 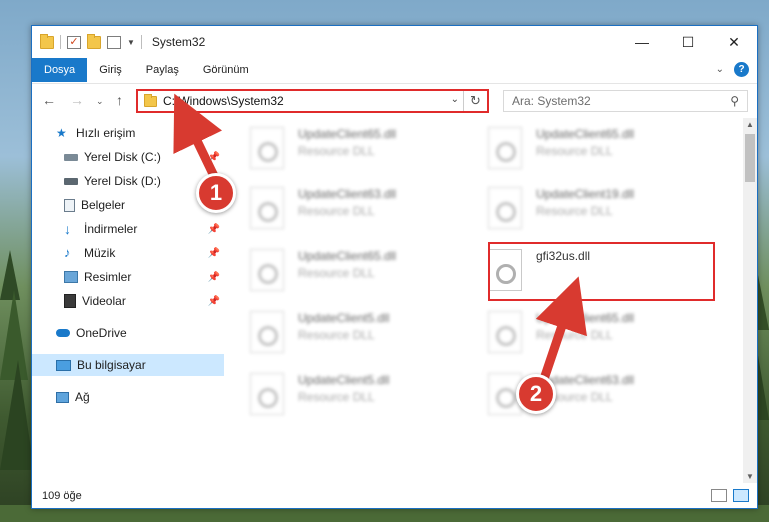 I want to click on details-view-icon, so click(x=719, y=495).